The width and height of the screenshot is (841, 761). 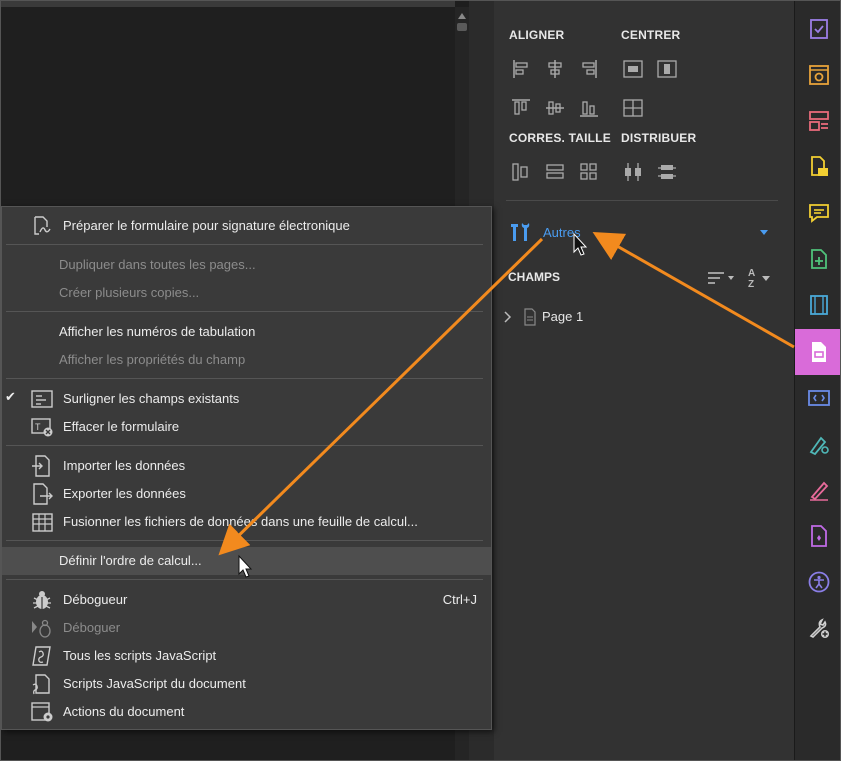 What do you see at coordinates (462, 16) in the screenshot?
I see `scroll-up-icon` at bounding box center [462, 16].